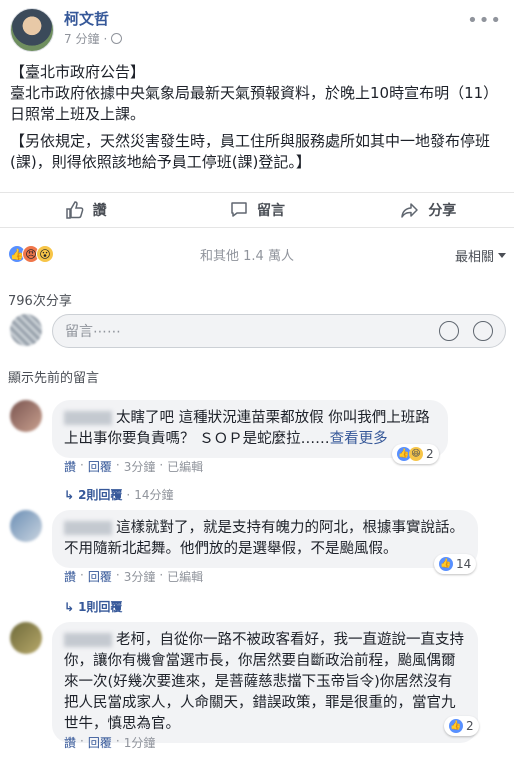 The height and width of the screenshot is (760, 514). I want to click on comment-composer: 留言⋯⋯, so click(257, 332).